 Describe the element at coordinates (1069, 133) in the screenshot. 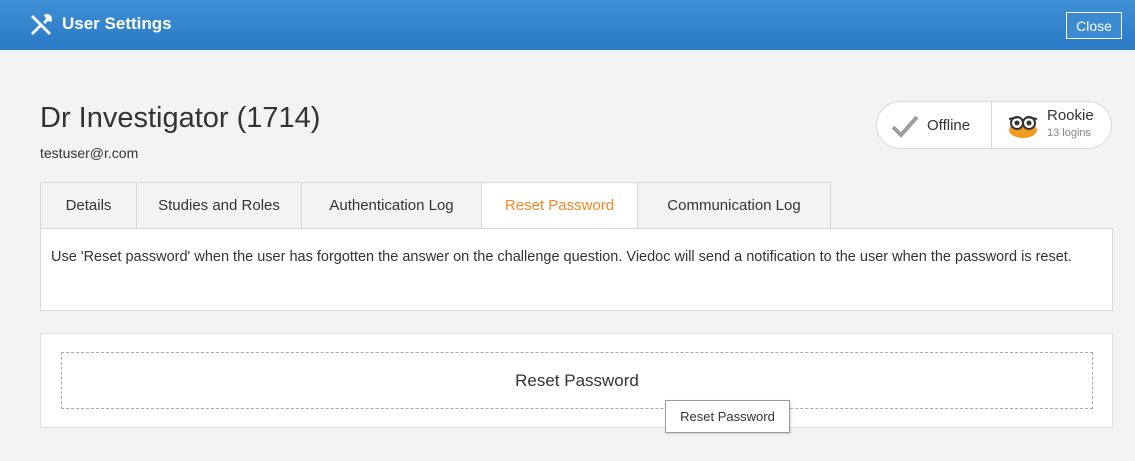

I see `logins-count: 13 logins` at that location.